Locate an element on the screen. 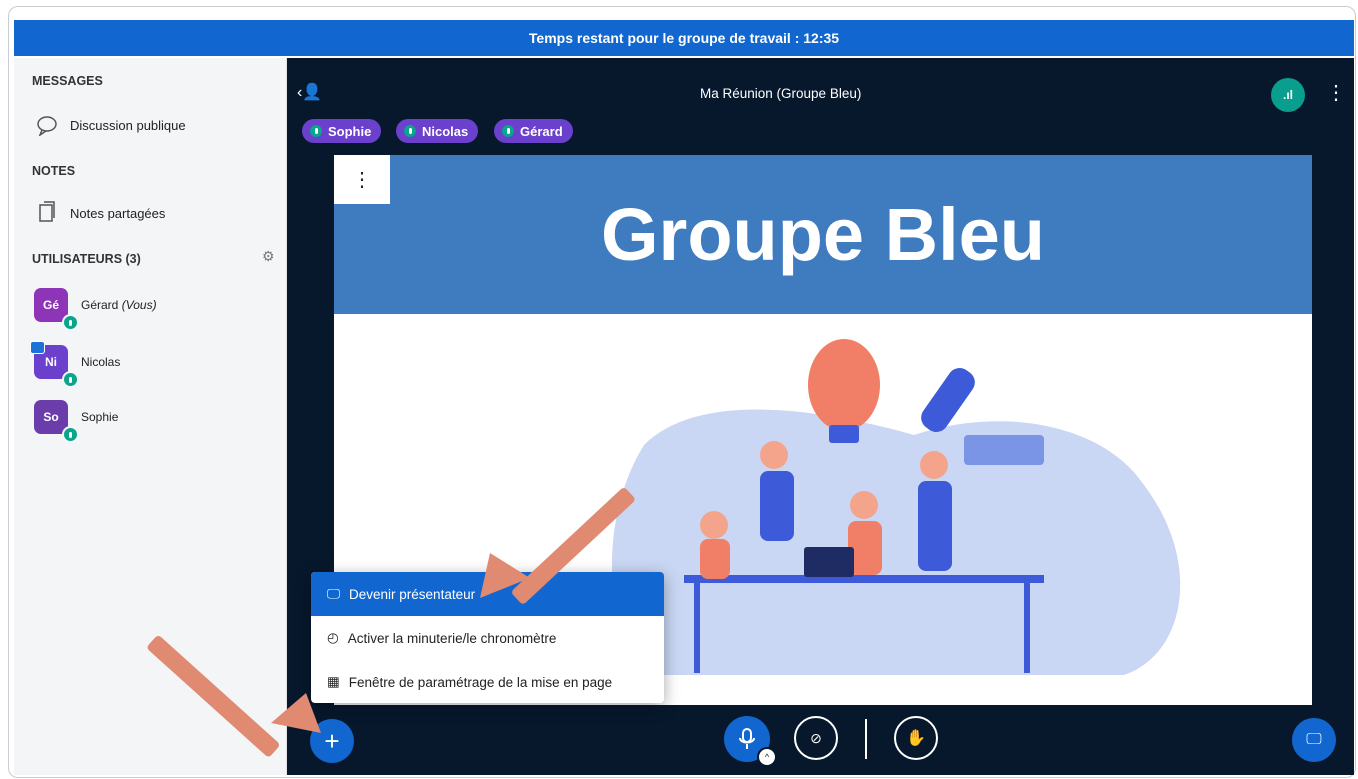 The width and height of the screenshot is (1358, 779). presenter-icon is located at coordinates (37, 347).